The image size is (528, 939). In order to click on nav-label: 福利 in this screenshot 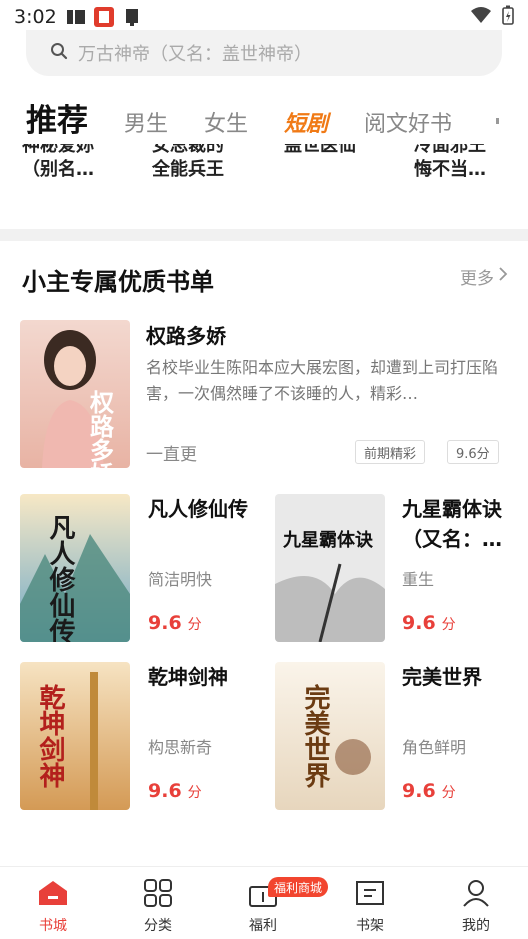, I will do `click(263, 926)`.